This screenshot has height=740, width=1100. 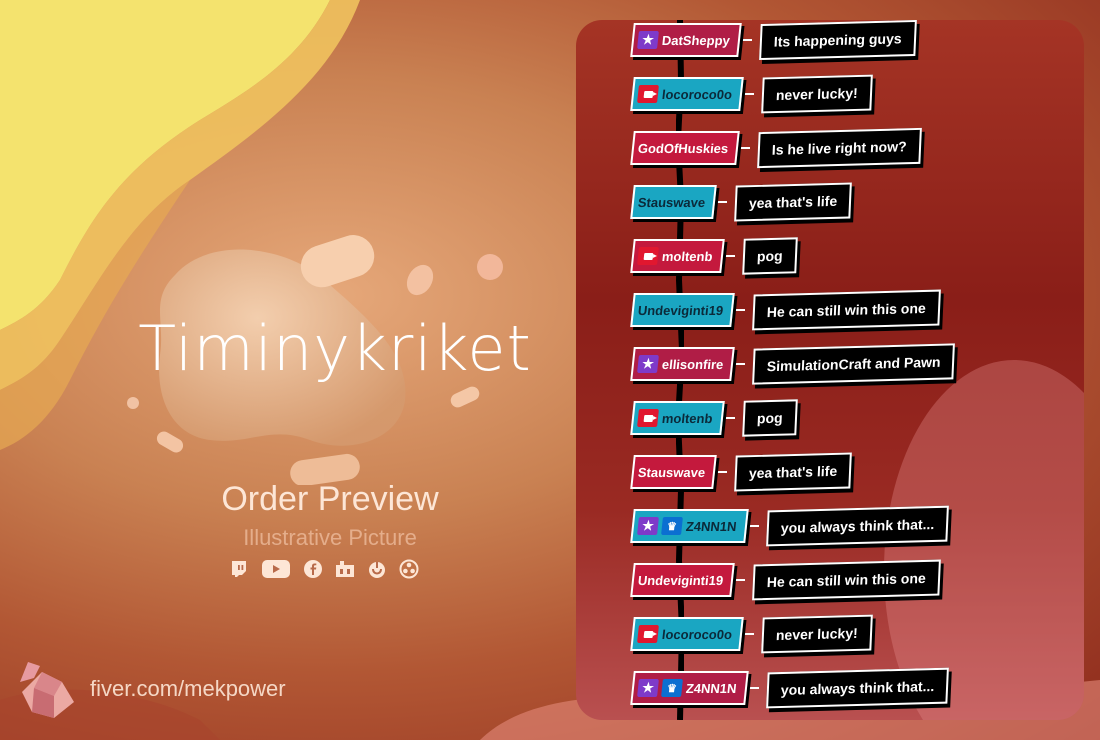 What do you see at coordinates (838, 40) in the screenshot?
I see `chat-message-bubble: Its happening guys` at bounding box center [838, 40].